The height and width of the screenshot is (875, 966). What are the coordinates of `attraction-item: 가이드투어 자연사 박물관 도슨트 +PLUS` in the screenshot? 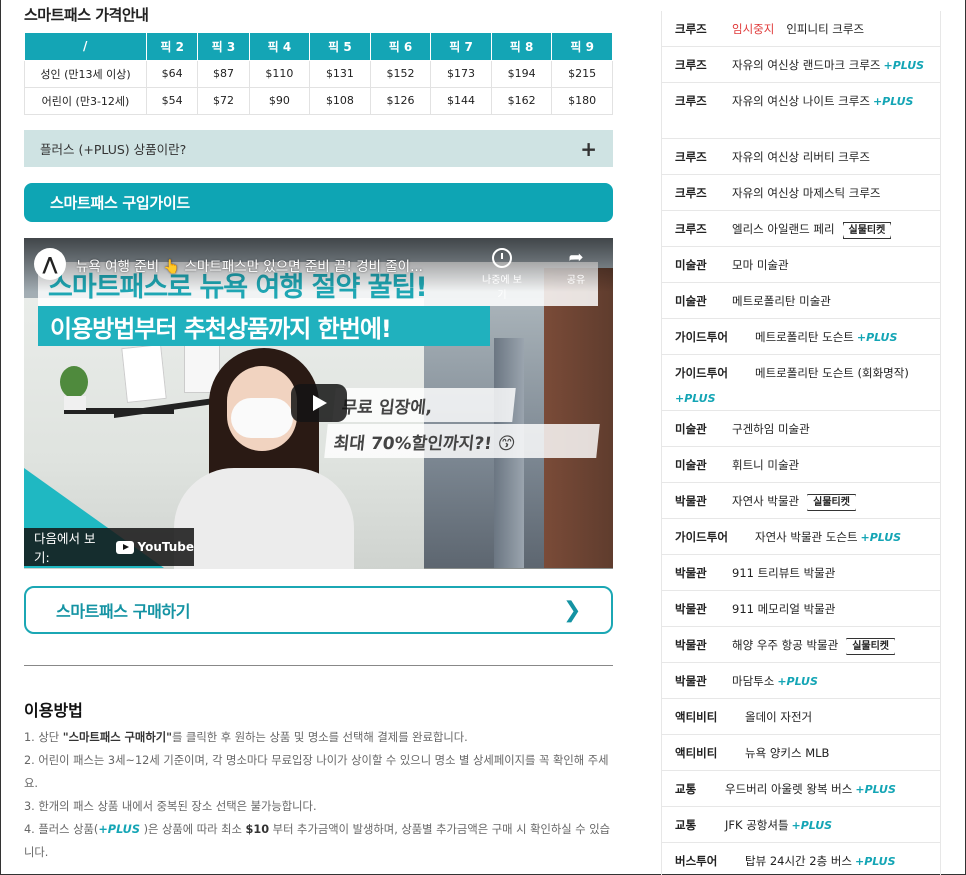 It's located at (801, 537).